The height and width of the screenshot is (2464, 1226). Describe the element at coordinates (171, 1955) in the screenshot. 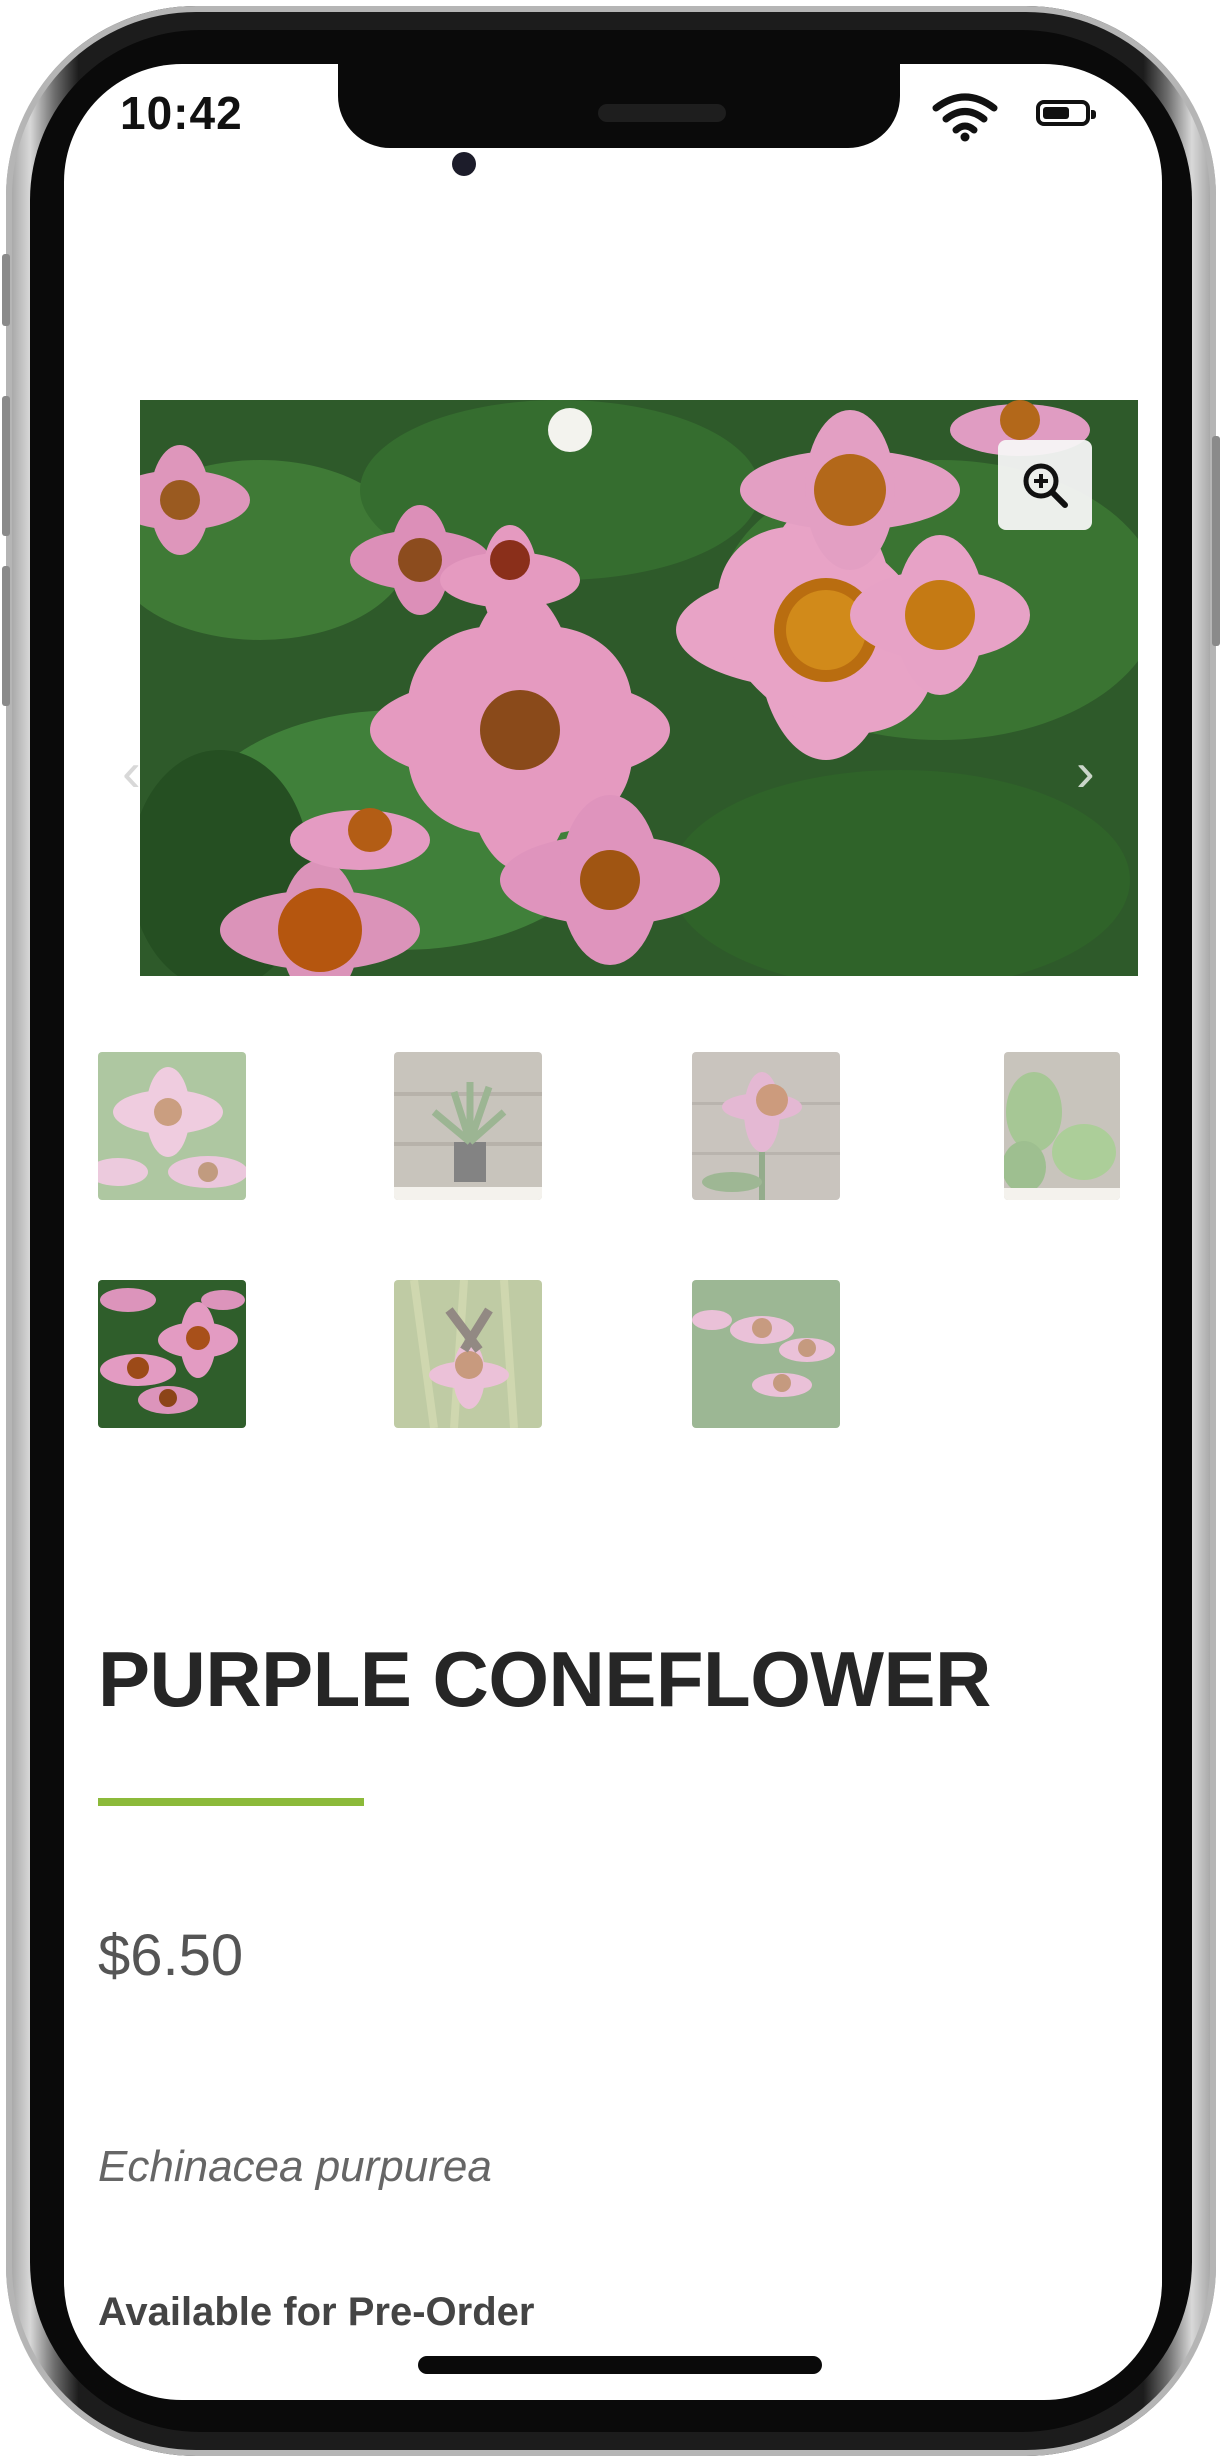

I see `product-price: $6.50` at that location.